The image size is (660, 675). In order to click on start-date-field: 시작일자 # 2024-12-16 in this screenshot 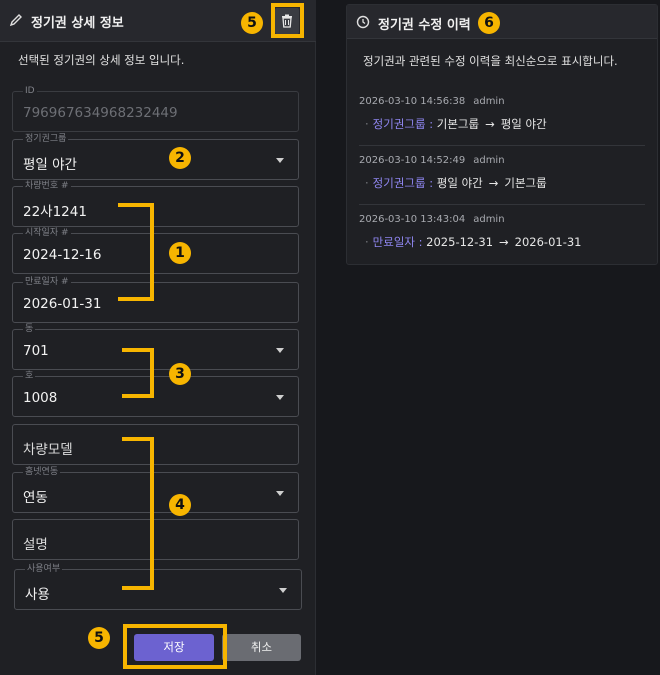, I will do `click(155, 251)`.